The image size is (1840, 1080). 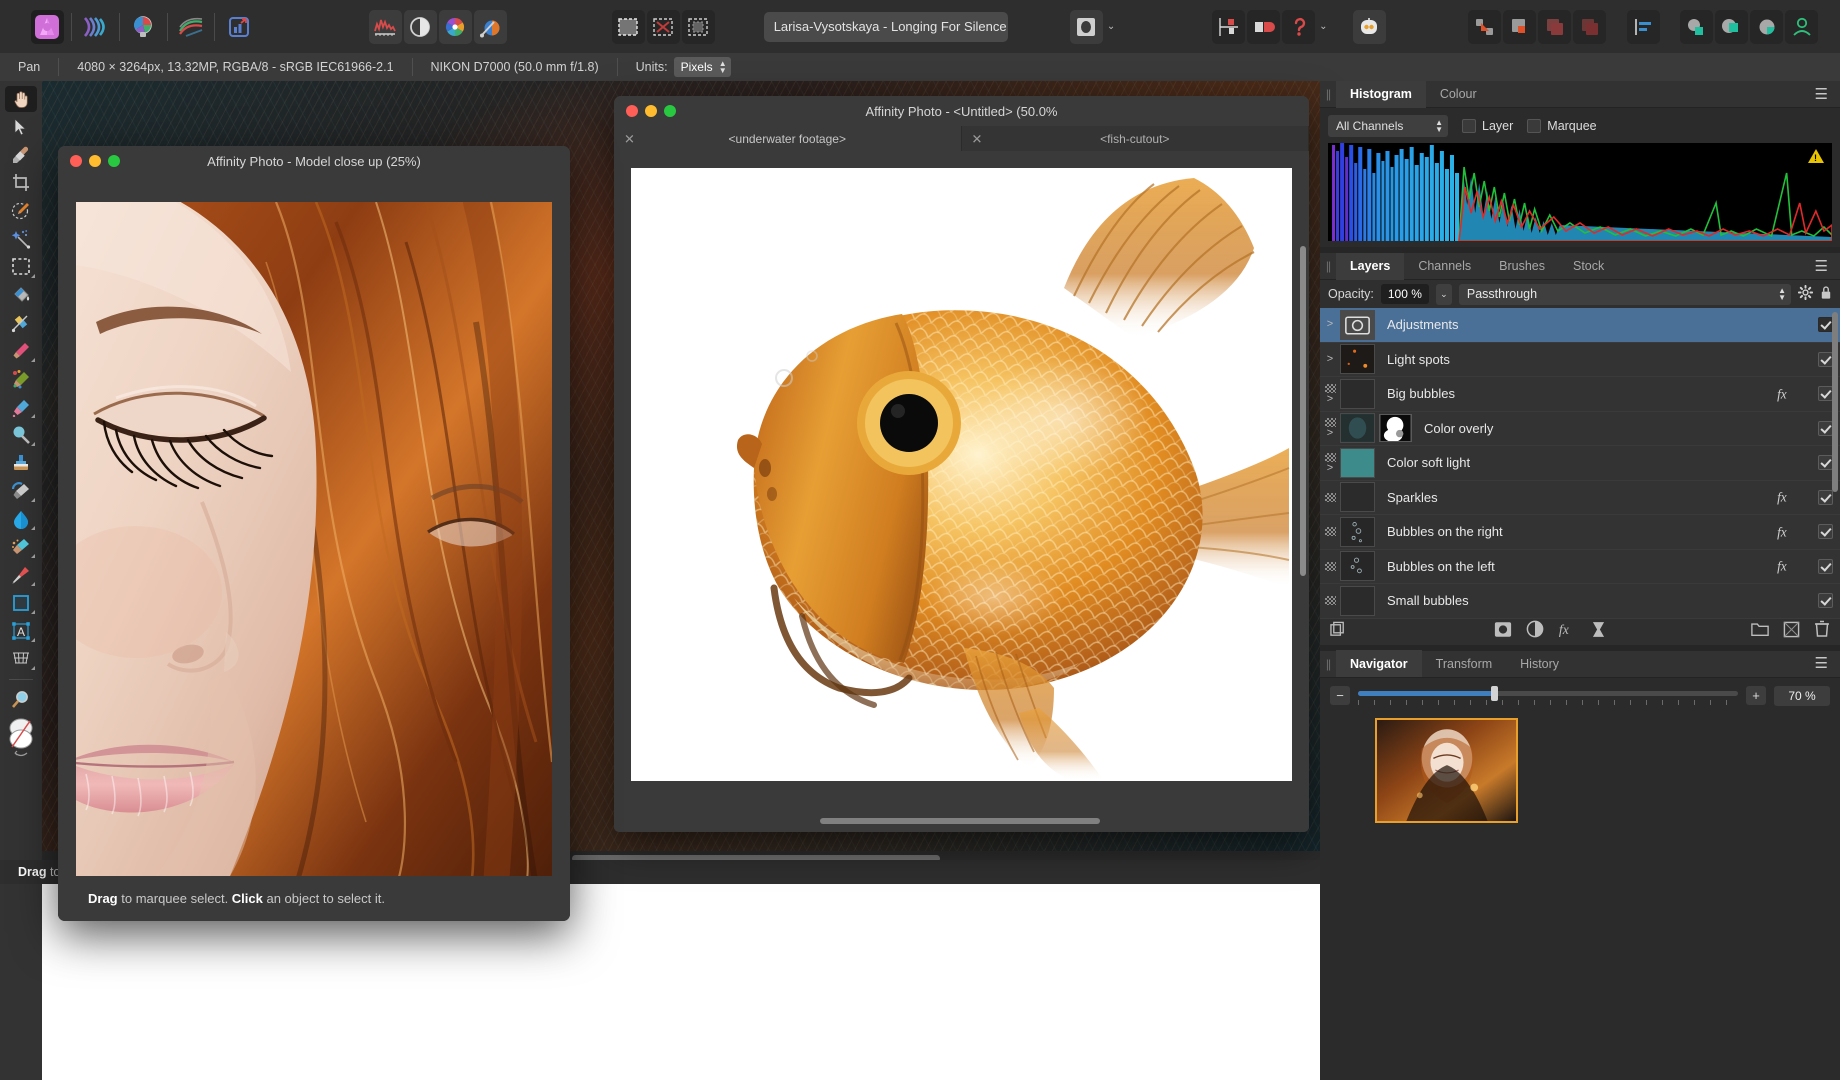 What do you see at coordinates (629, 138) in the screenshot?
I see `close-tab-icon: ✕` at bounding box center [629, 138].